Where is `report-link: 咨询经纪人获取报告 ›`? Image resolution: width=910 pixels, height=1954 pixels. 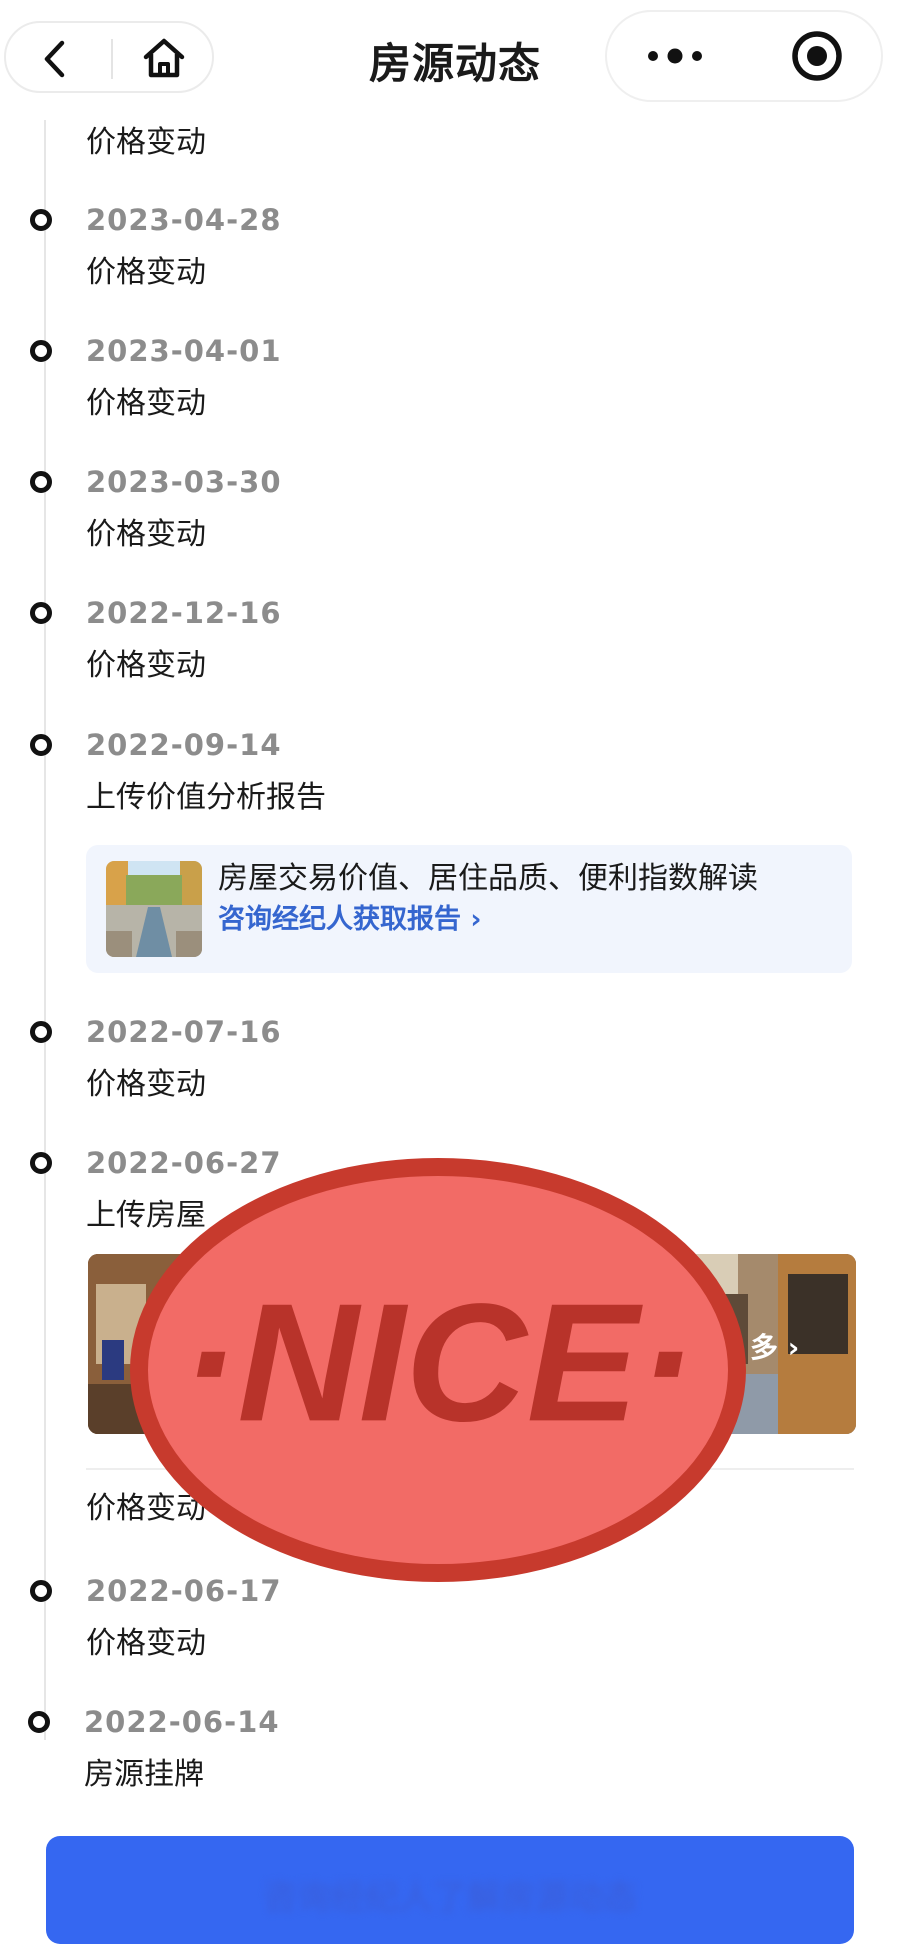 report-link: 咨询经纪人获取报告 › is located at coordinates (350, 920).